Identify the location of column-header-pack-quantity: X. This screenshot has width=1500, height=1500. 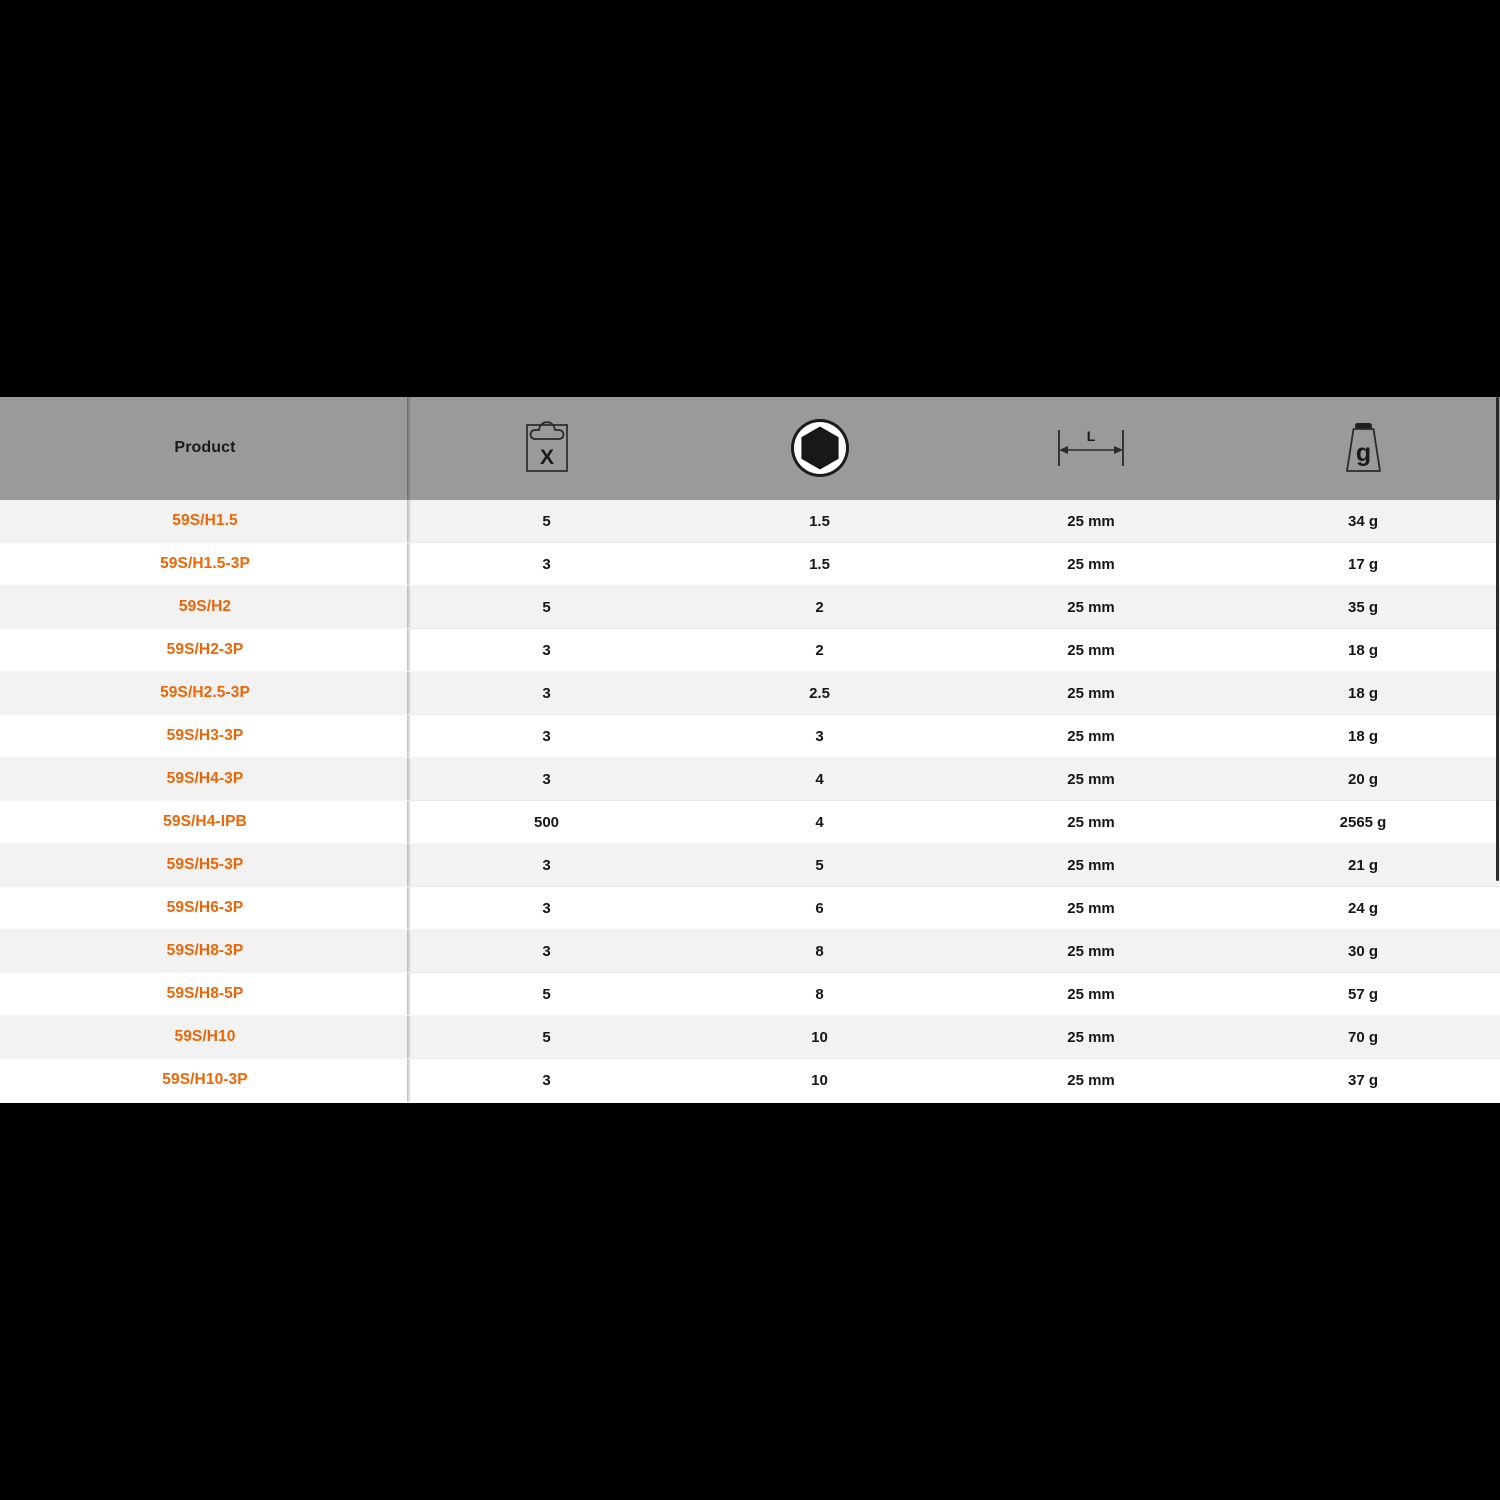
(546, 448).